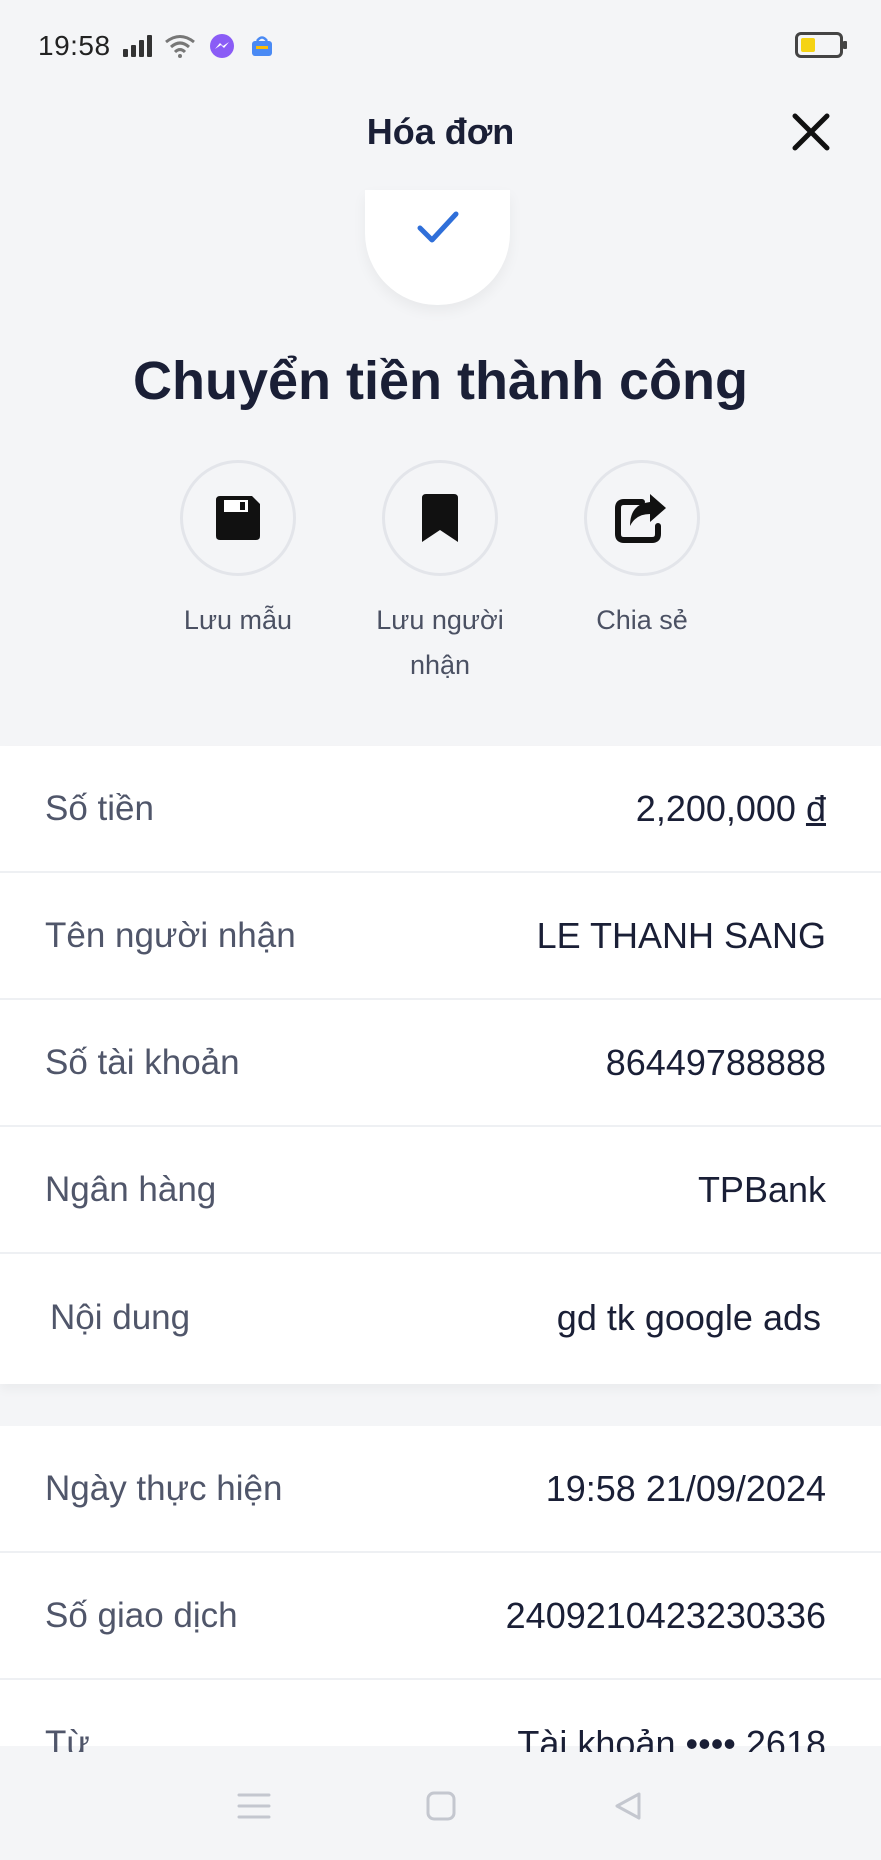 The image size is (881, 1860). What do you see at coordinates (715, 1062) in the screenshot?
I see `account-value: 86449788888` at bounding box center [715, 1062].